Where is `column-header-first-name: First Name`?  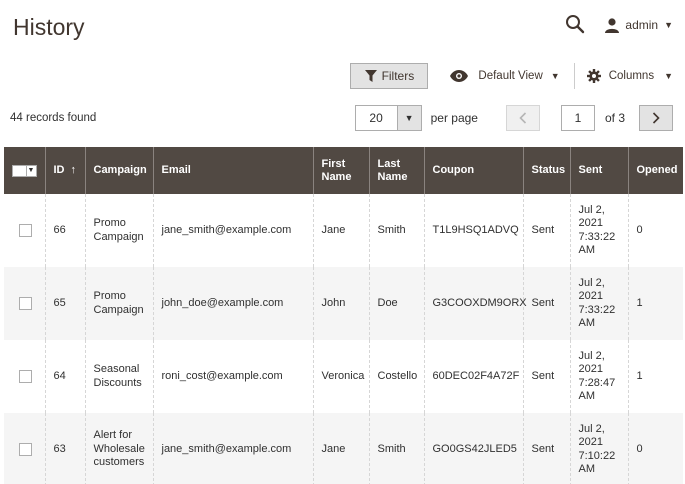 column-header-first-name: First Name is located at coordinates (340, 170).